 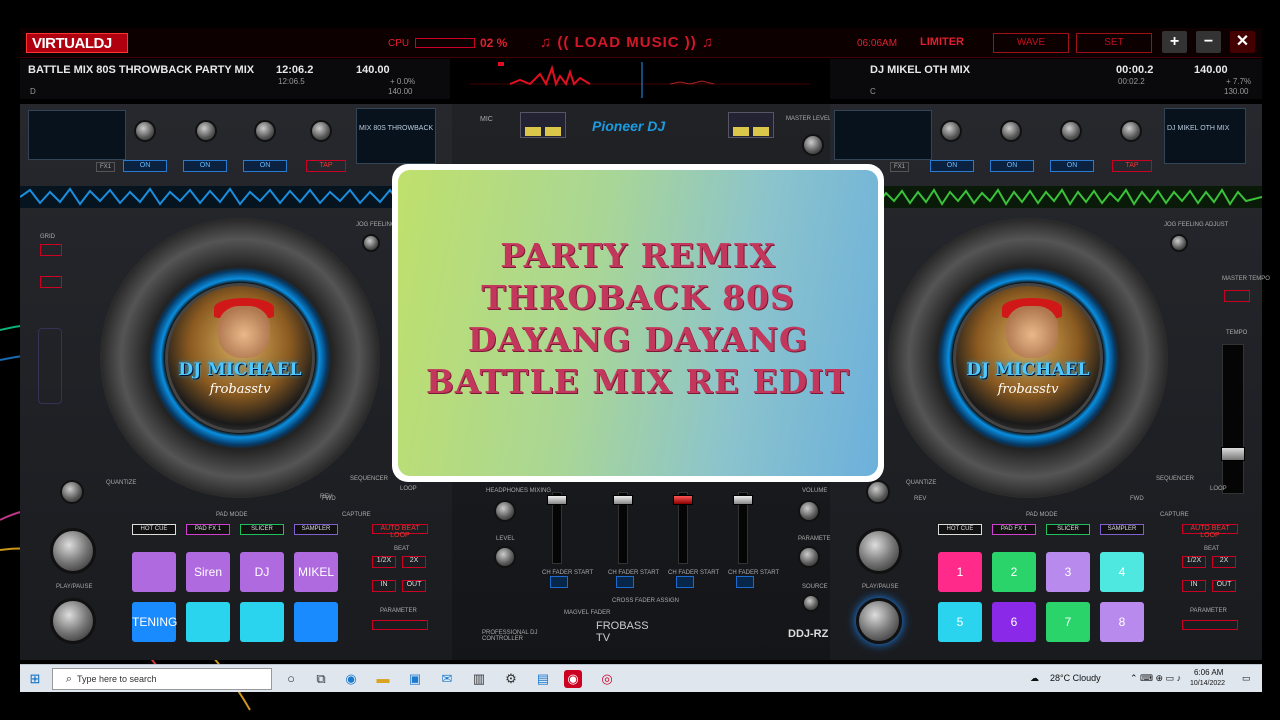 I want to click on recorder-icon: ◎, so click(x=607, y=679).